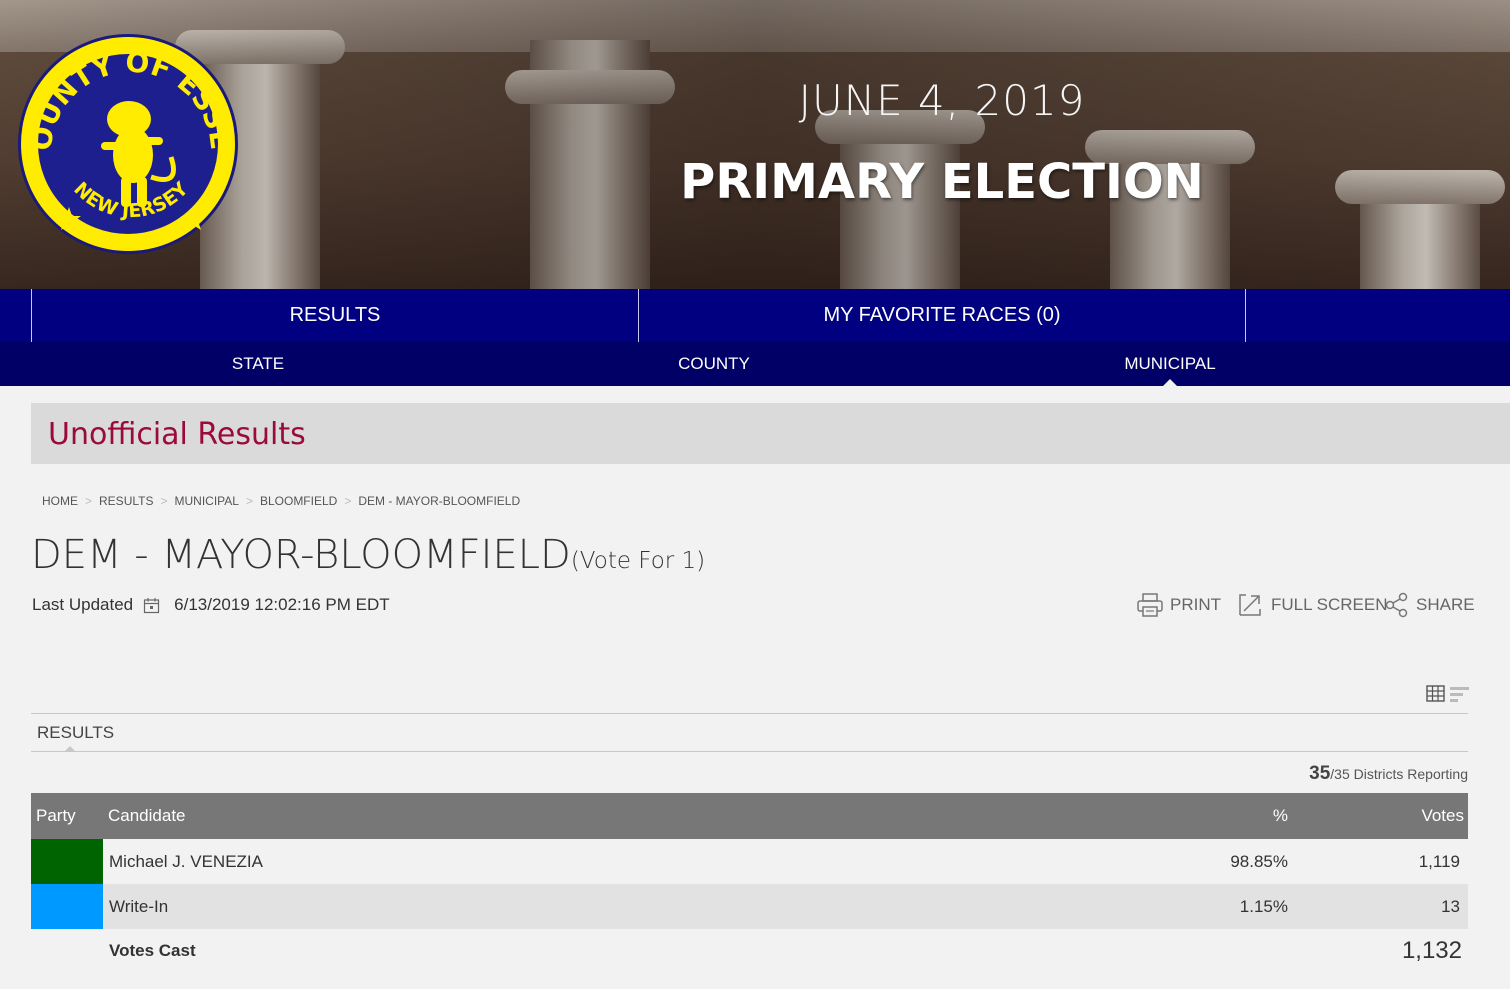 Image resolution: width=1510 pixels, height=989 pixels. Describe the element at coordinates (1435, 693) in the screenshot. I see `grid-view-icon` at that location.